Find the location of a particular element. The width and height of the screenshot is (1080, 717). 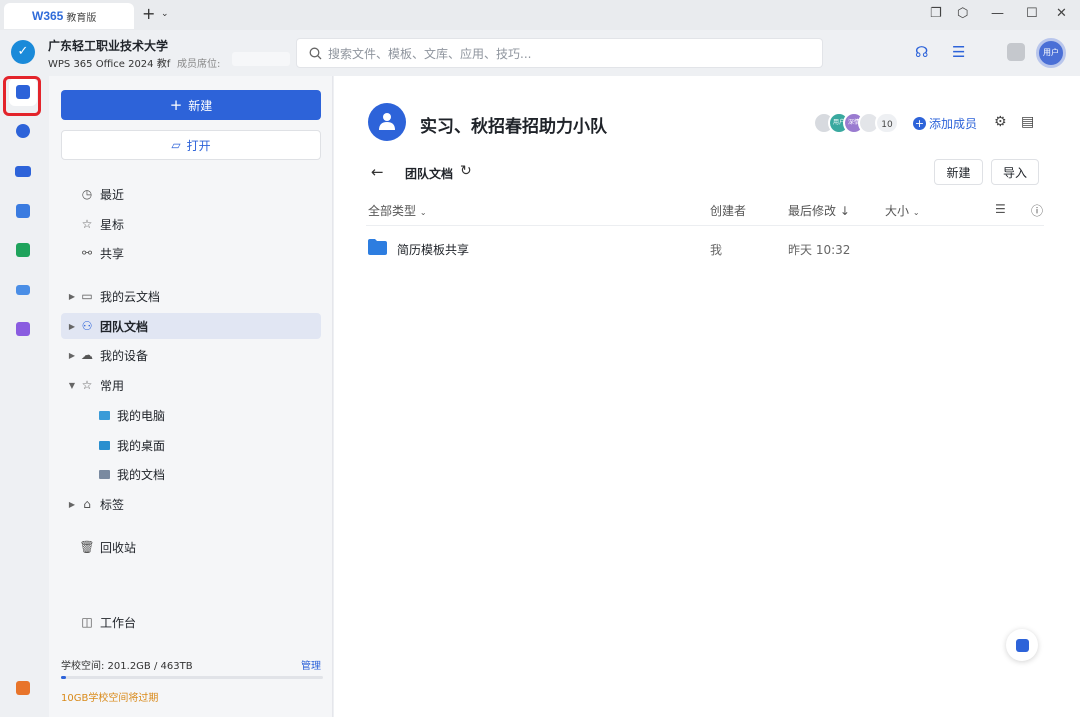

refresh-icon: ↻ is located at coordinates (466, 171).